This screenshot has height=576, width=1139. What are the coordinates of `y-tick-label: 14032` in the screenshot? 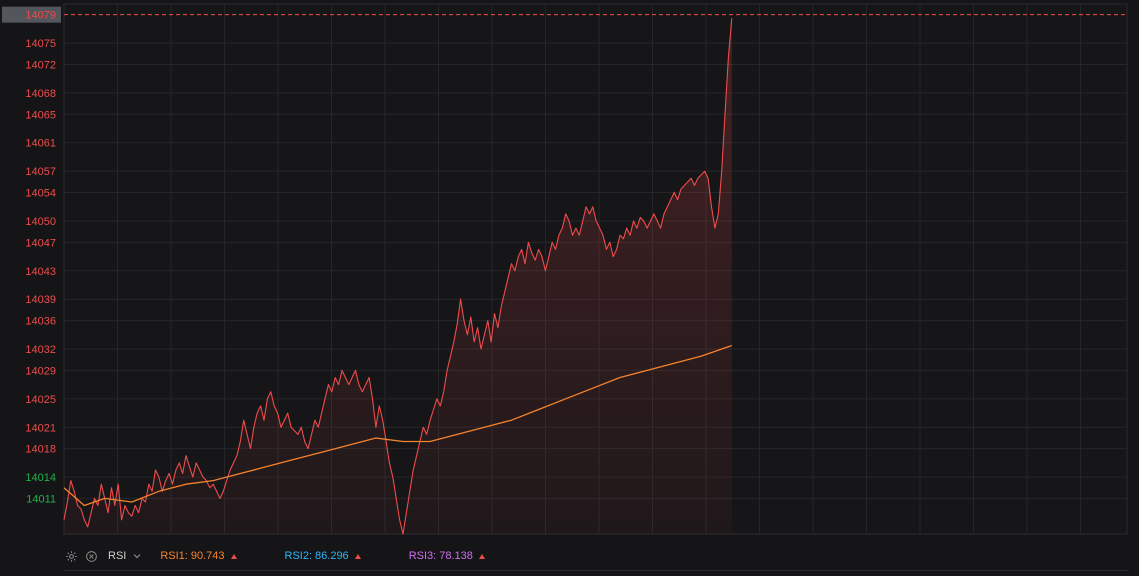 It's located at (40, 350).